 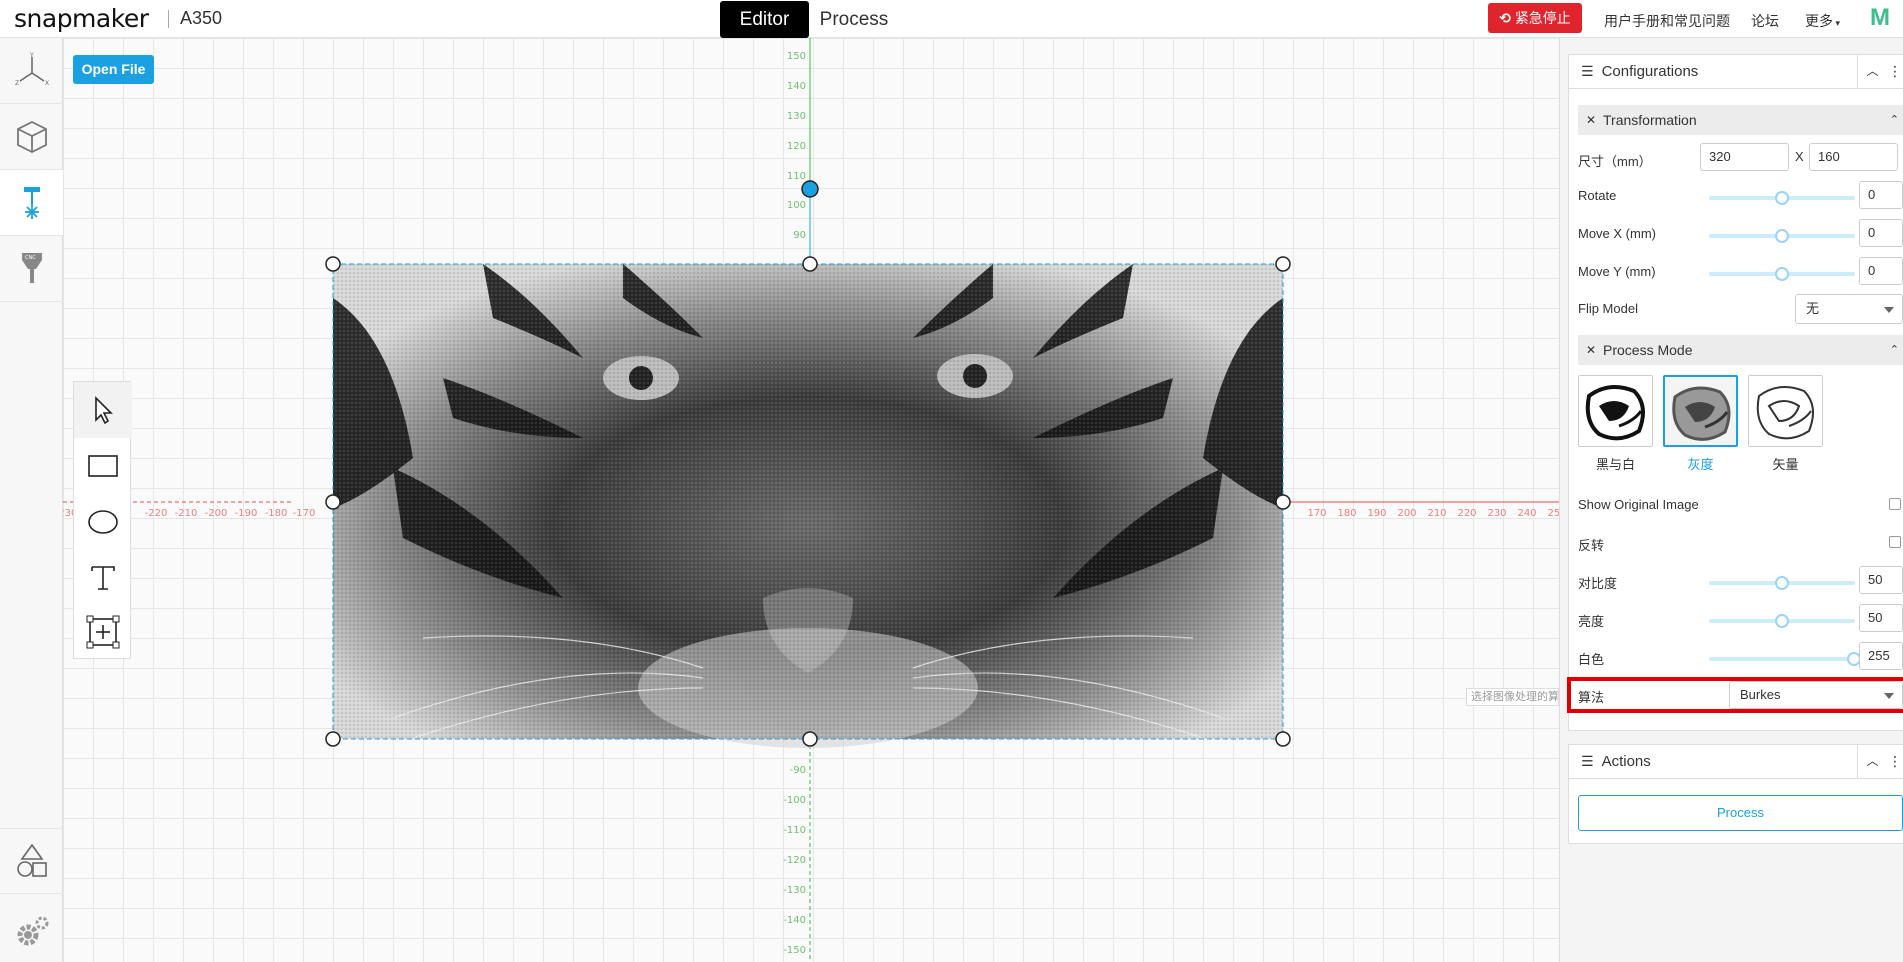 What do you see at coordinates (854, 19) in the screenshot?
I see `tab-process: Process` at bounding box center [854, 19].